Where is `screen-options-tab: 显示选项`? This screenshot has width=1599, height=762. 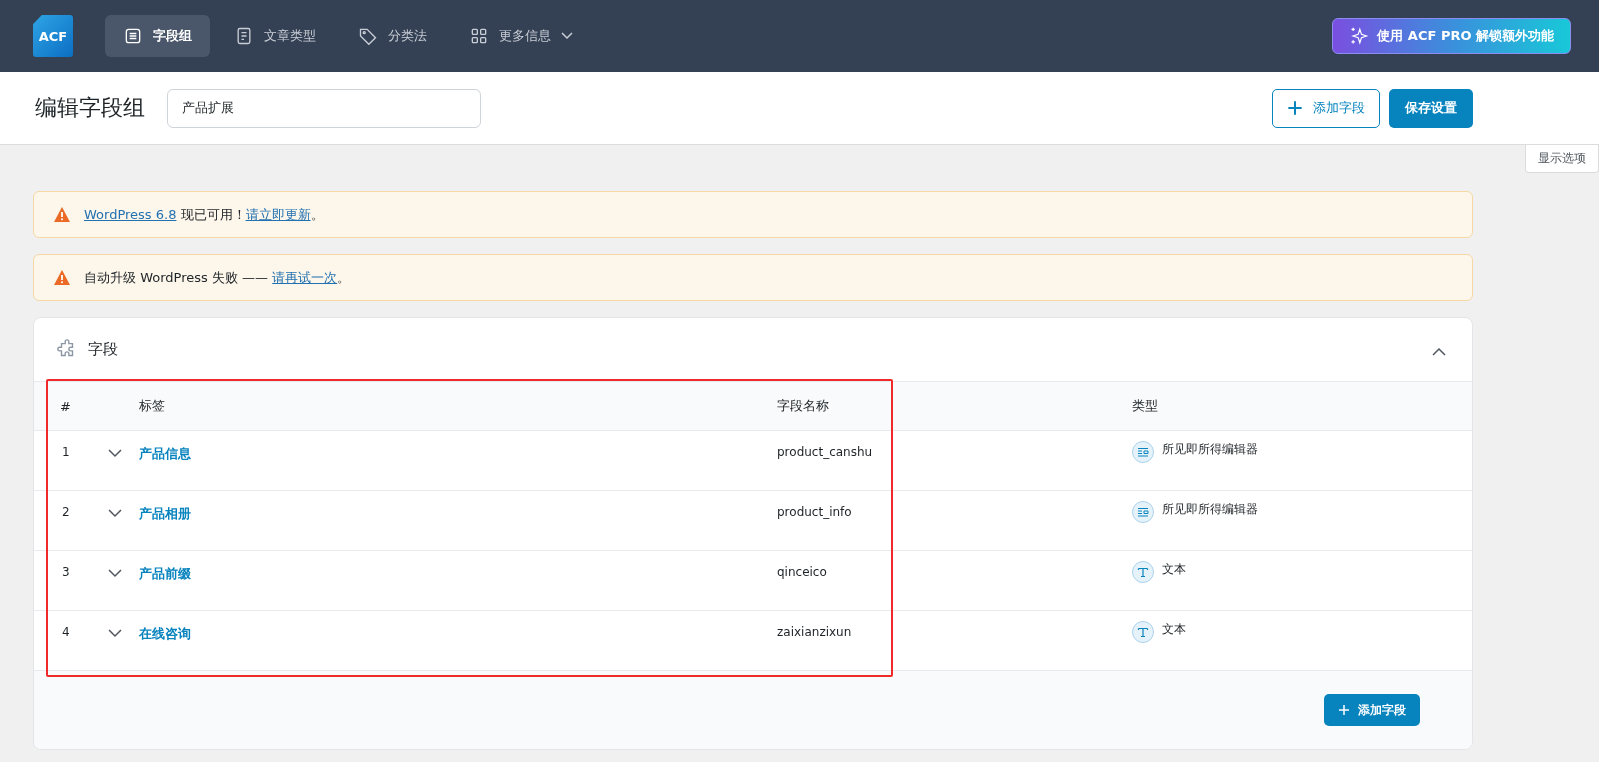
screen-options-tab: 显示选项 is located at coordinates (1562, 159).